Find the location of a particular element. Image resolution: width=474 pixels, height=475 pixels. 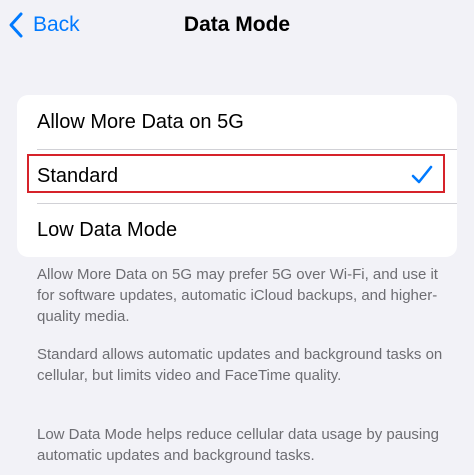

option-label: Low Data Mode is located at coordinates (107, 229).